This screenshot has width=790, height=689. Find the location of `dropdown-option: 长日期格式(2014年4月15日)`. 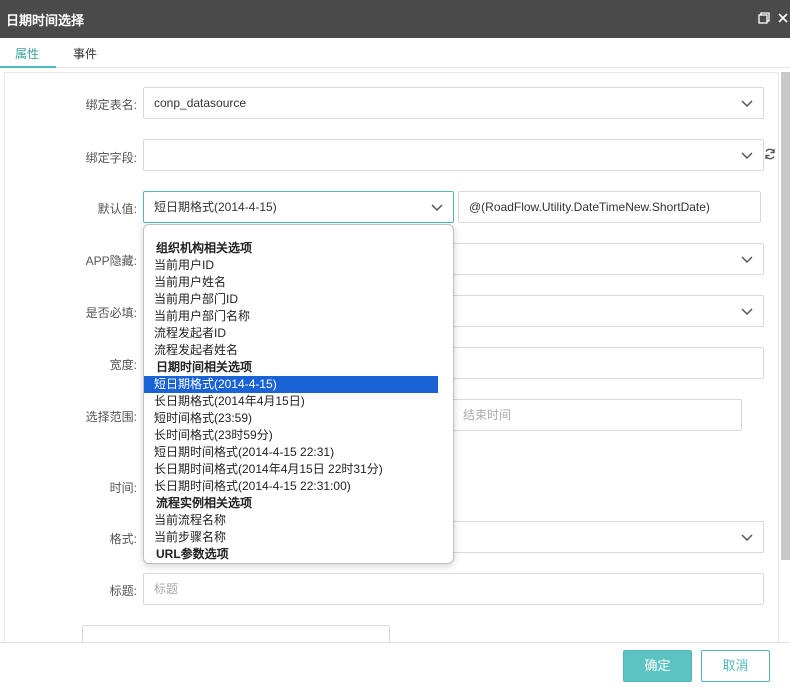

dropdown-option: 长日期格式(2014年4月15日) is located at coordinates (291, 401).